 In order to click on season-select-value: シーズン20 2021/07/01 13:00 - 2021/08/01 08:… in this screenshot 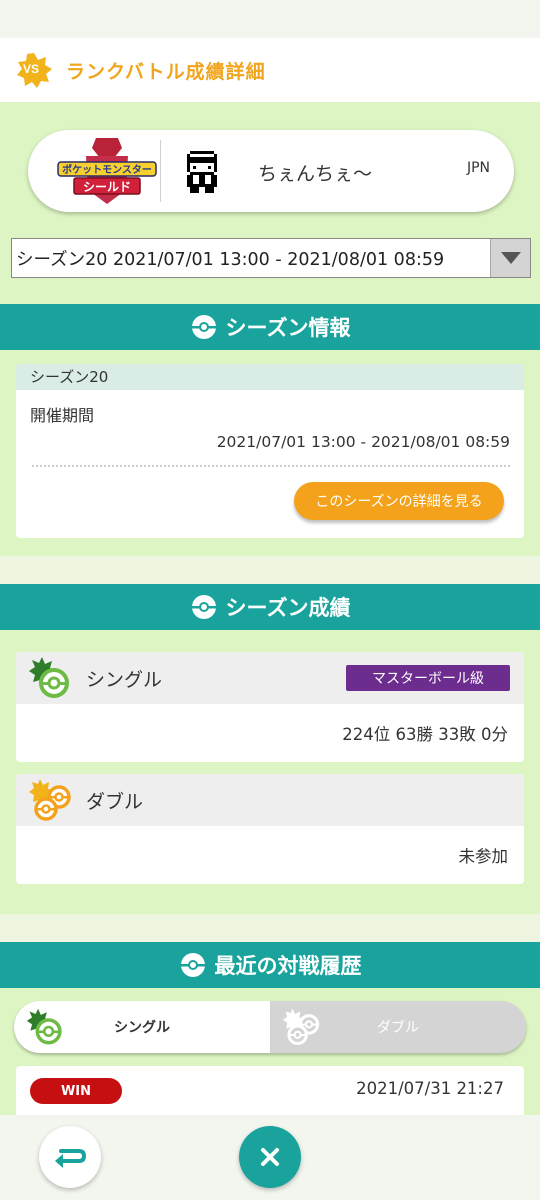, I will do `click(230, 259)`.